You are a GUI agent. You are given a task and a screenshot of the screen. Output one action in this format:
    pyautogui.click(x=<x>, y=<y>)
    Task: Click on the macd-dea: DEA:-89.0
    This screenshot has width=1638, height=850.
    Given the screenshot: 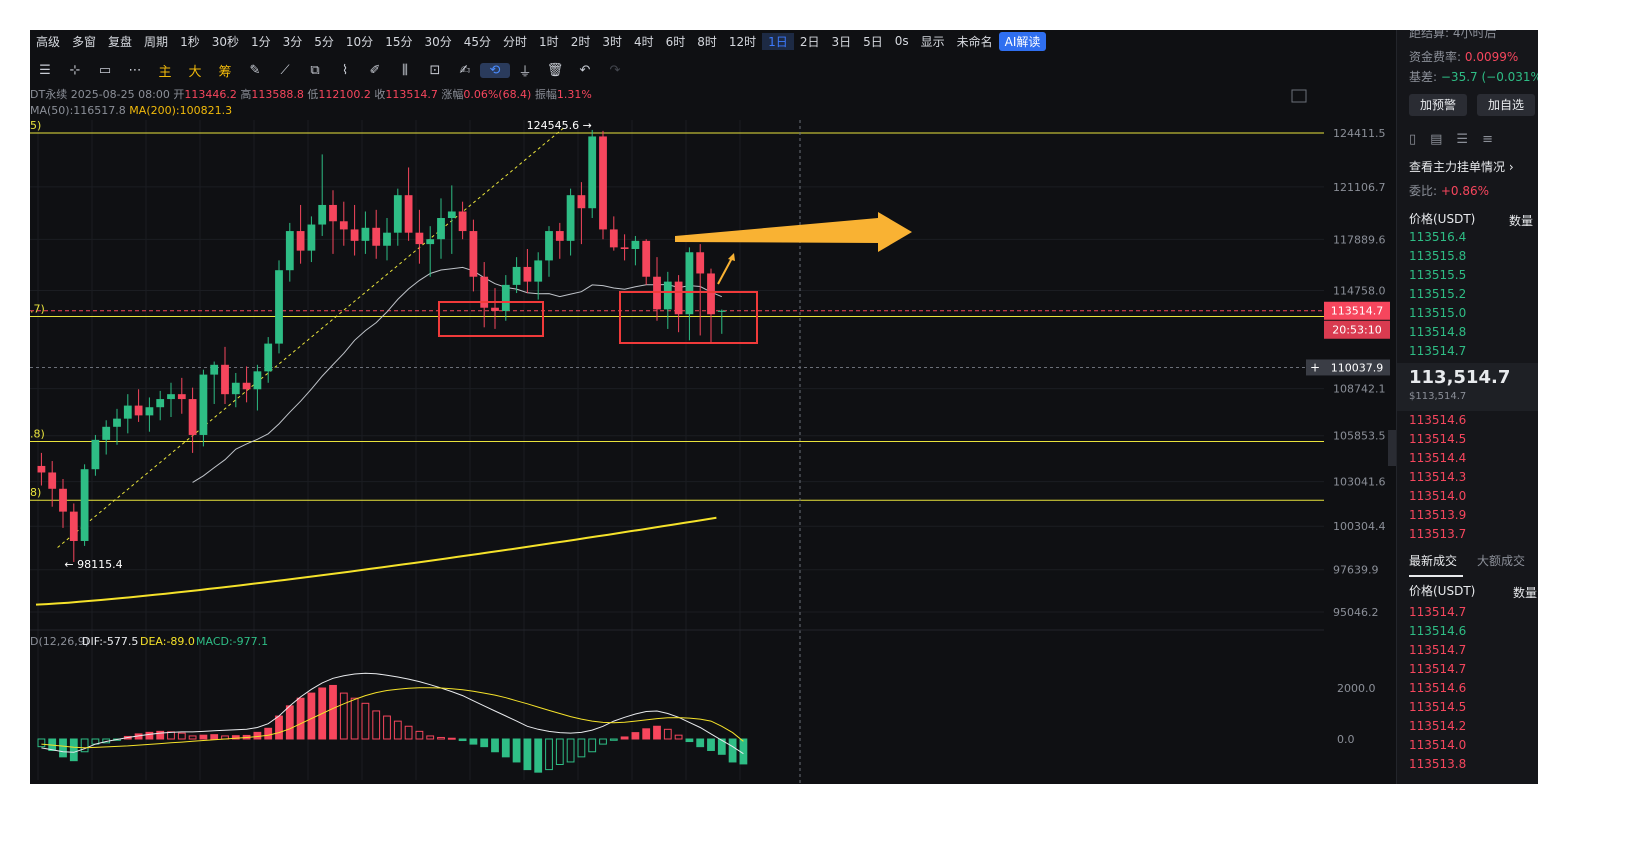 What is the action you would take?
    pyautogui.click(x=167, y=641)
    